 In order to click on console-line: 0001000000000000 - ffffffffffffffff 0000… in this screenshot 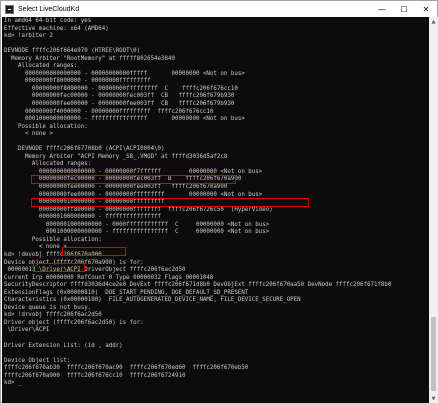, I will do `click(124, 119)`.